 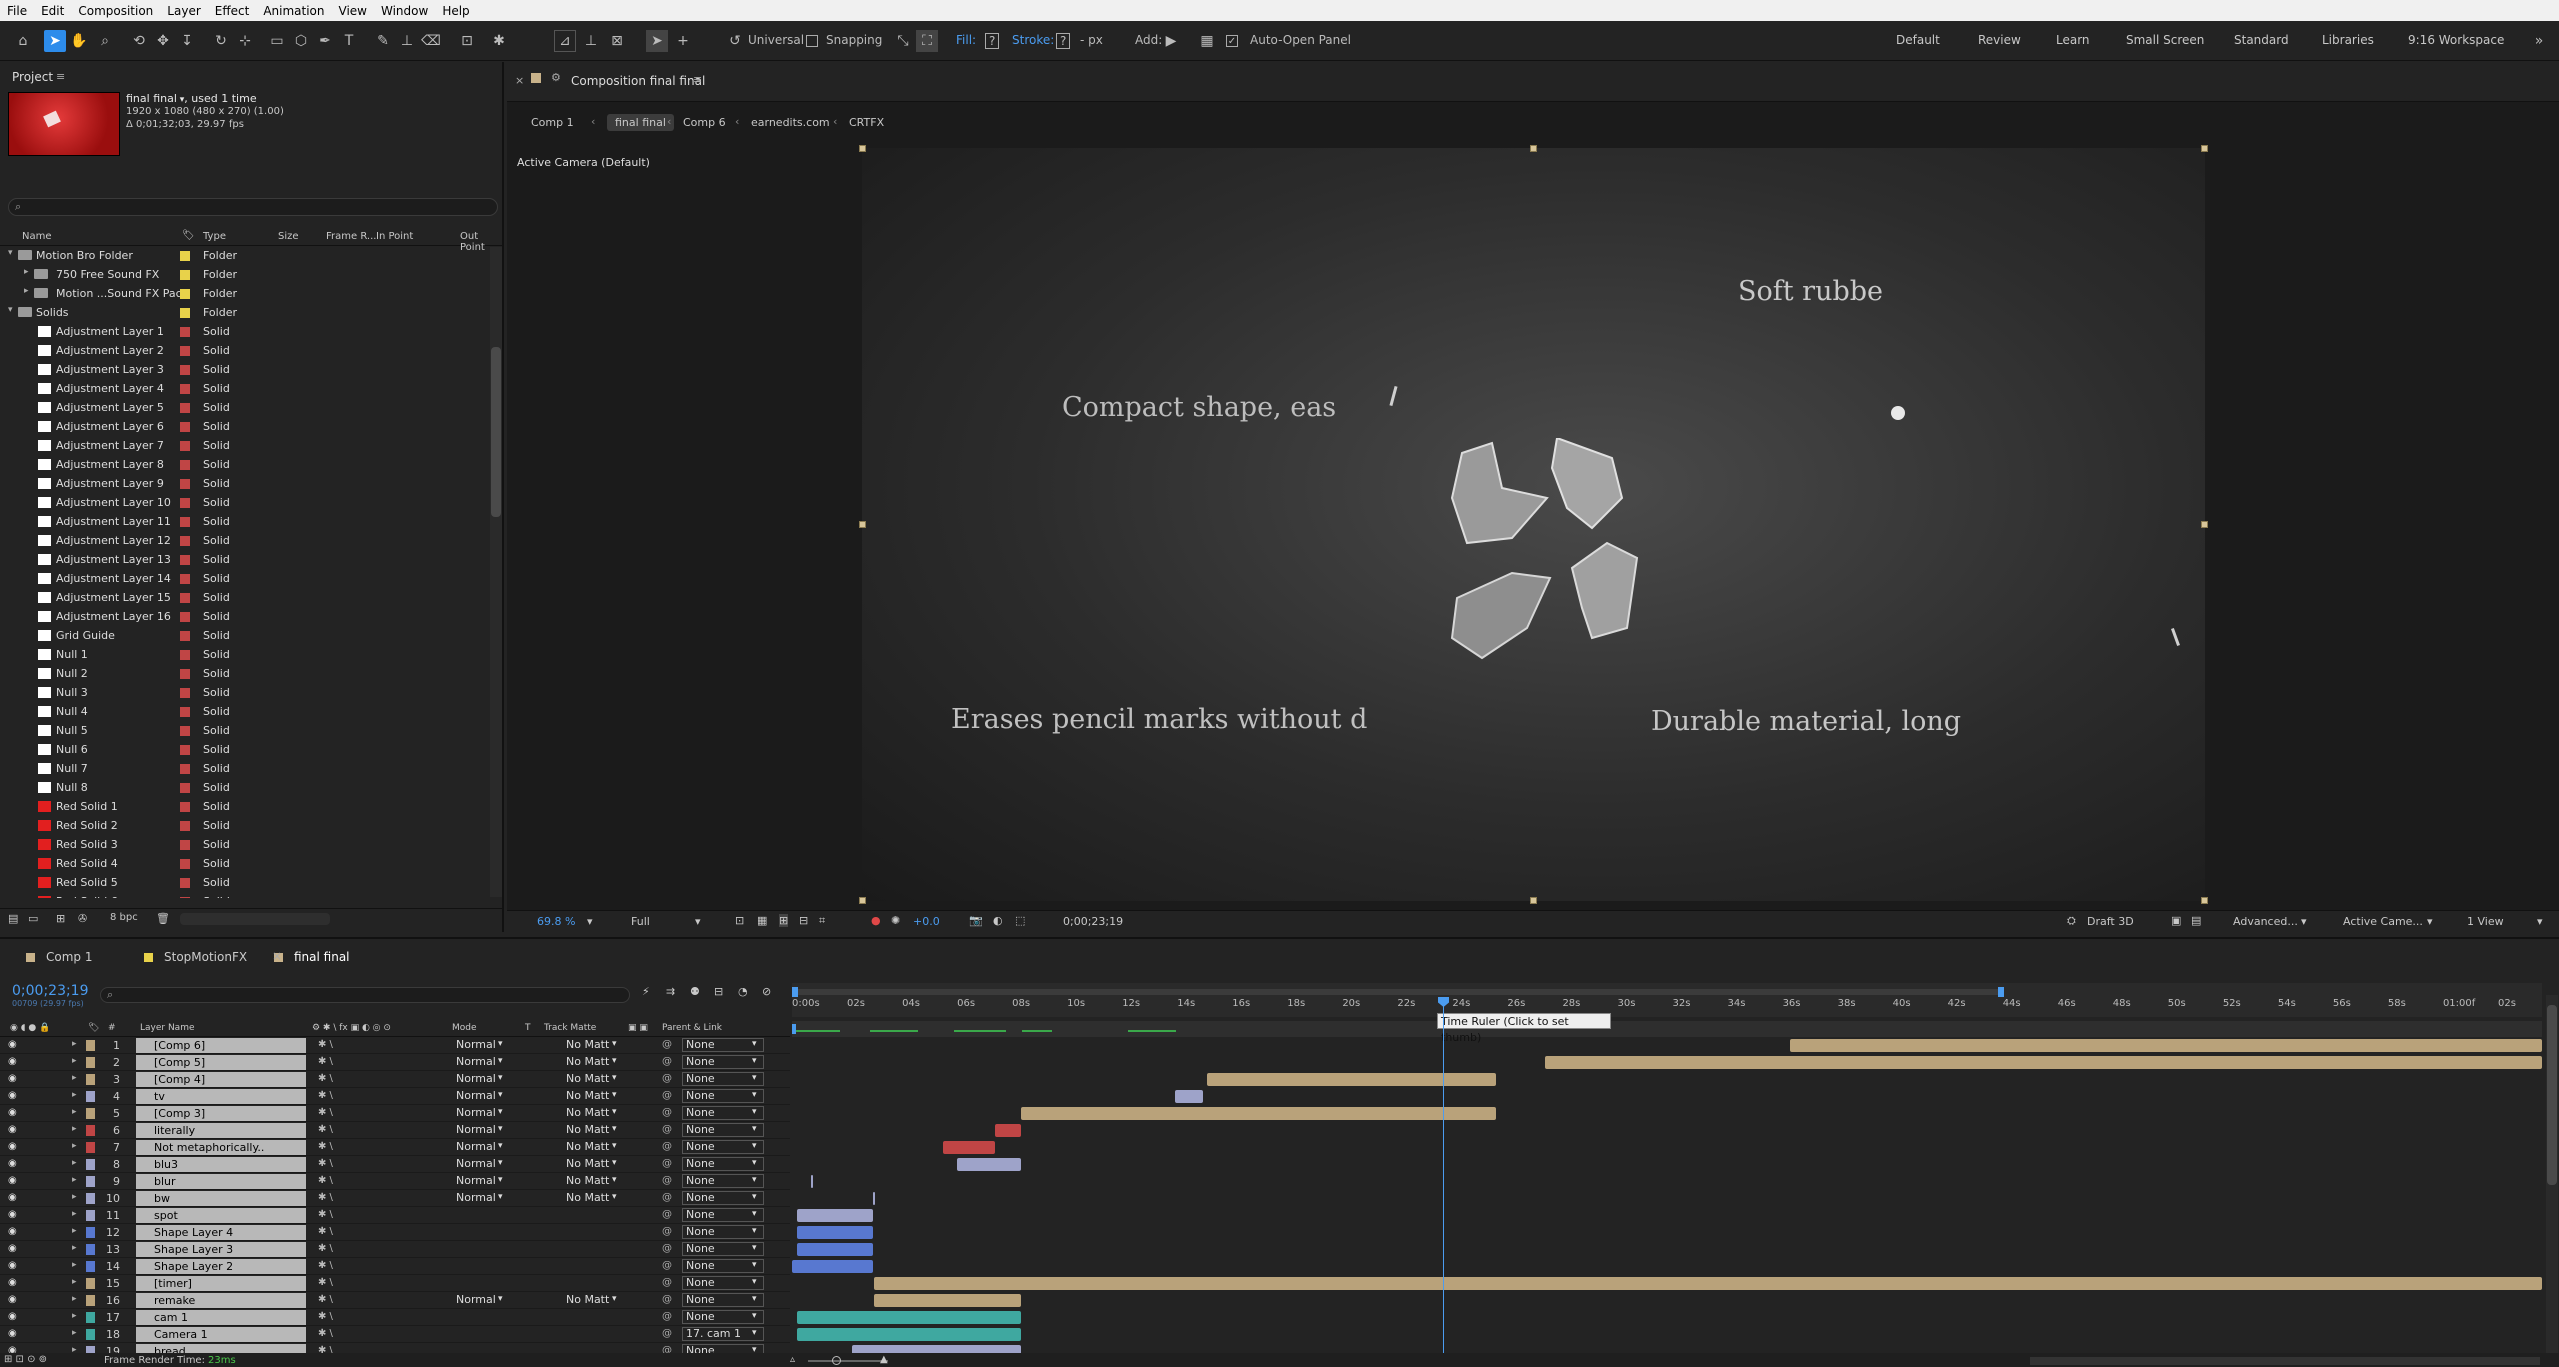 What do you see at coordinates (2552, 1095) in the screenshot?
I see `timeline-scrollbar-thumb` at bounding box center [2552, 1095].